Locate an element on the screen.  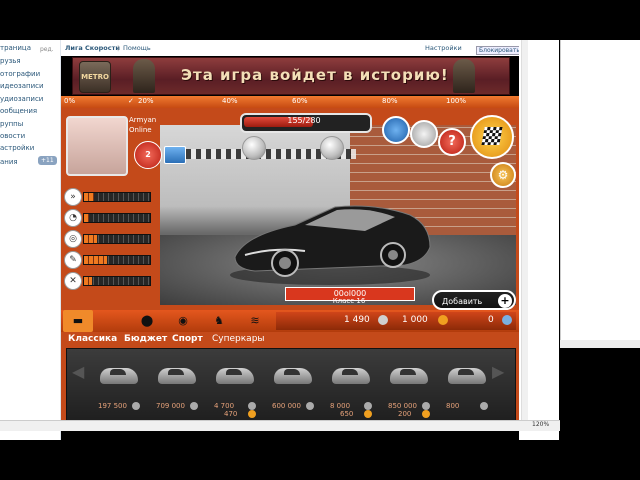
stat-row: ✕ is located at coordinates (108, 281).